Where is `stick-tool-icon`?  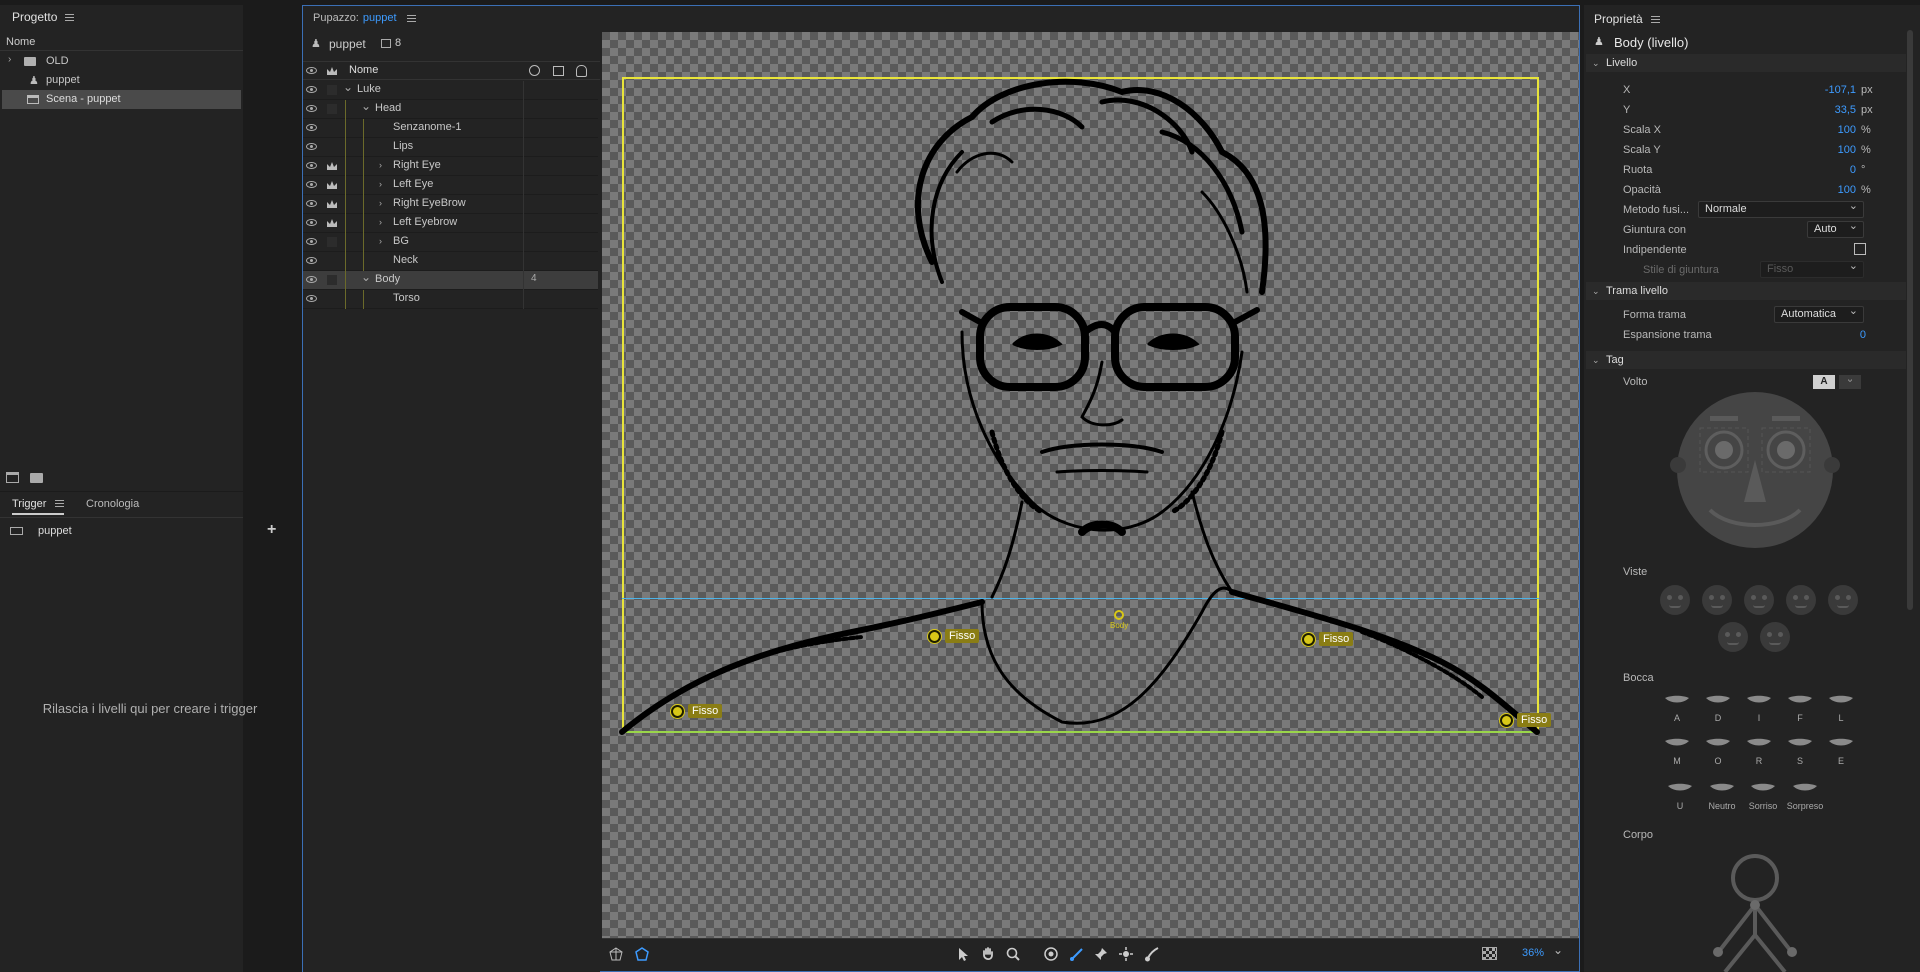
stick-tool-icon is located at coordinates (1077, 954).